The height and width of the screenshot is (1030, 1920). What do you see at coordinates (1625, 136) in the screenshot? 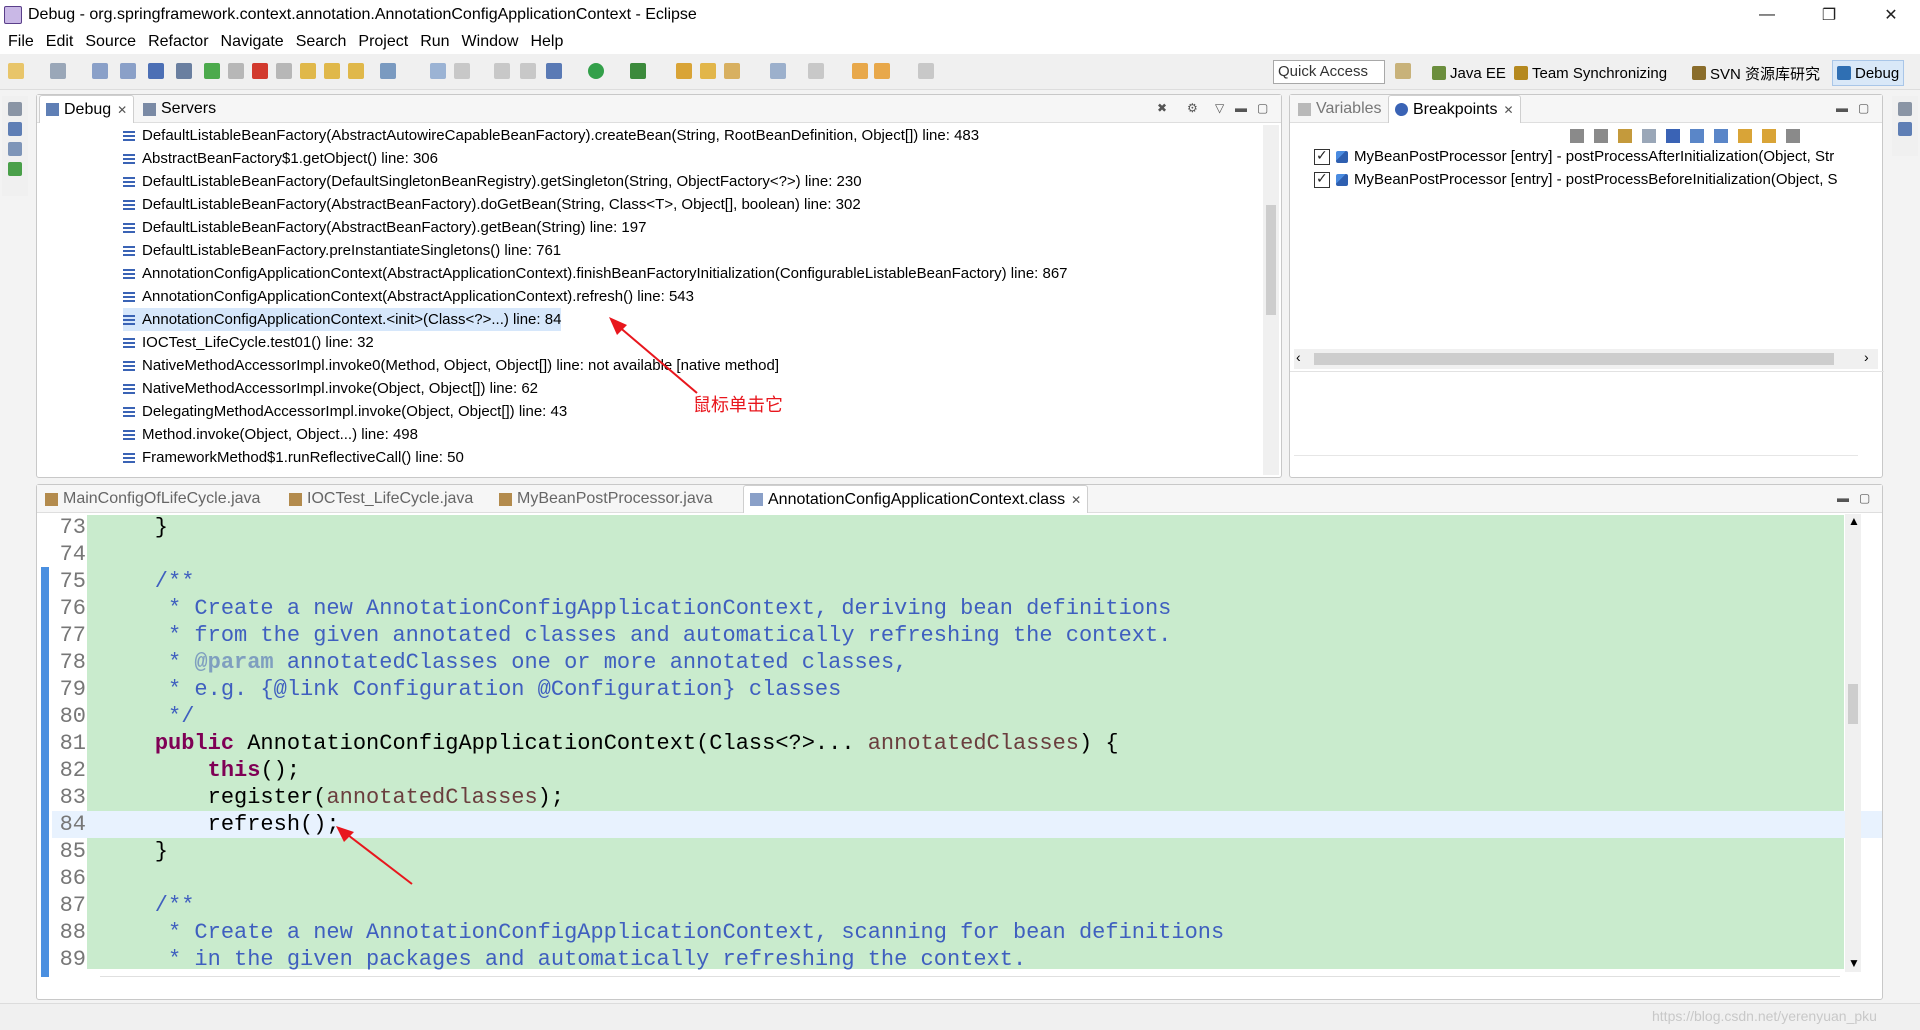
I see `show-supported-icon` at bounding box center [1625, 136].